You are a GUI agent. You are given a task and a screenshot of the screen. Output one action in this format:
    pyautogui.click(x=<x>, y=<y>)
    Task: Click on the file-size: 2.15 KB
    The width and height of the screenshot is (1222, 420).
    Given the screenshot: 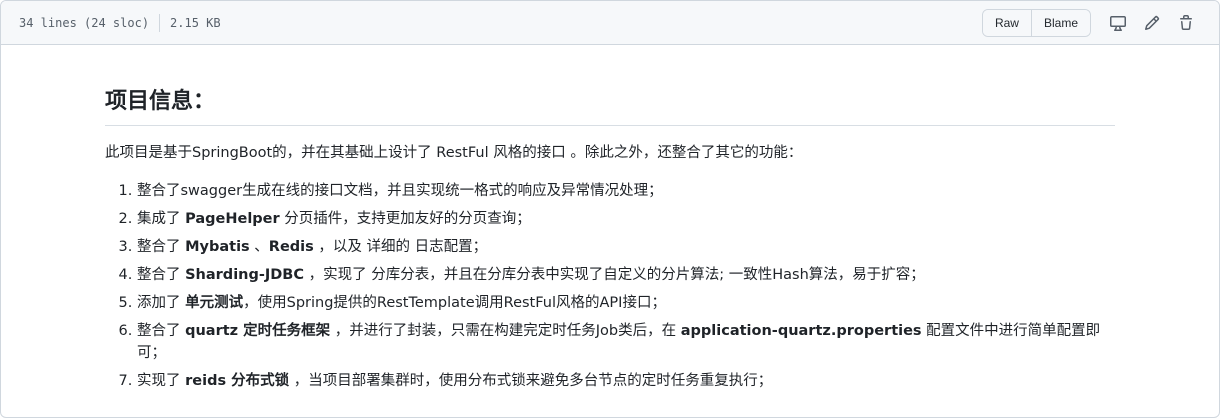 What is the action you would take?
    pyautogui.click(x=195, y=22)
    